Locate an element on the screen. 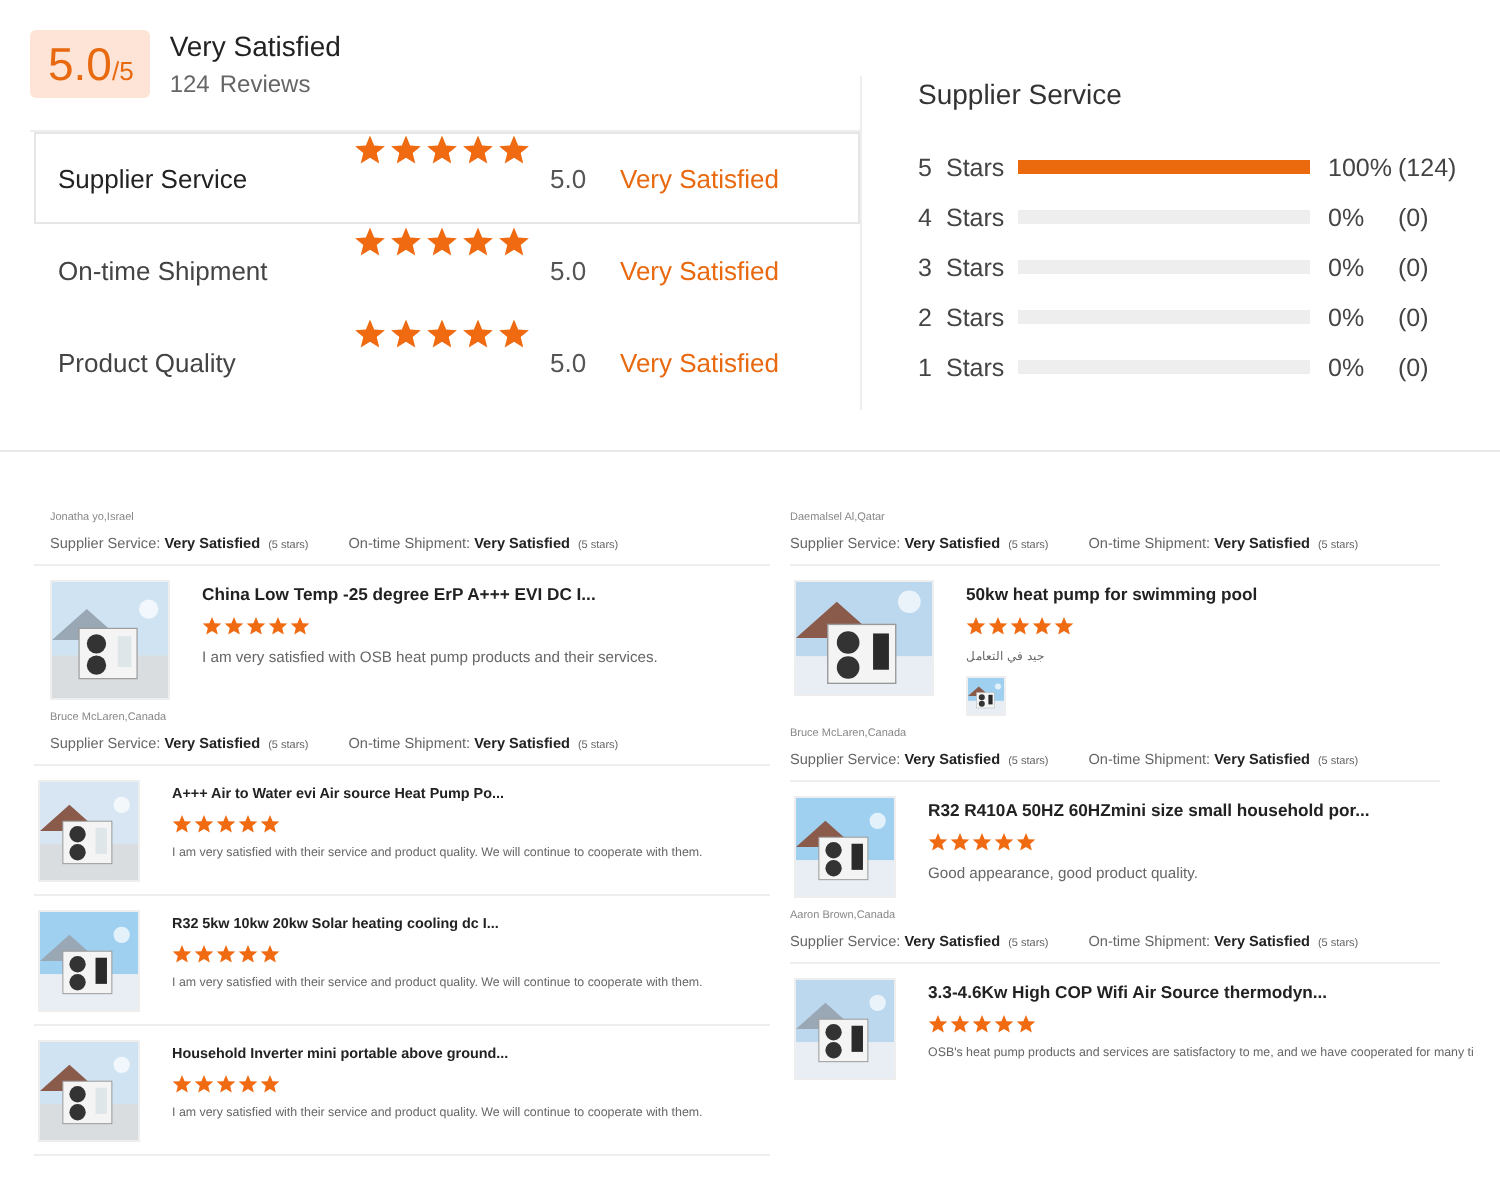  star-number: 1 is located at coordinates (926, 367).